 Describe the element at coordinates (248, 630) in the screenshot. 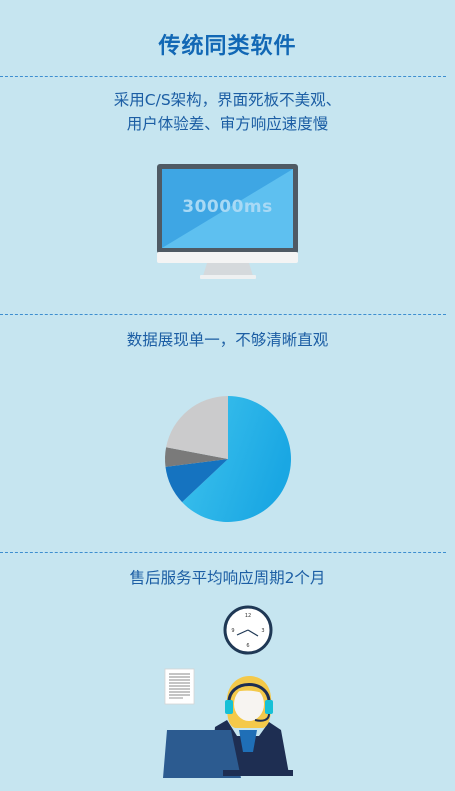

I see `clock-icon: 12 3 6 9` at that location.